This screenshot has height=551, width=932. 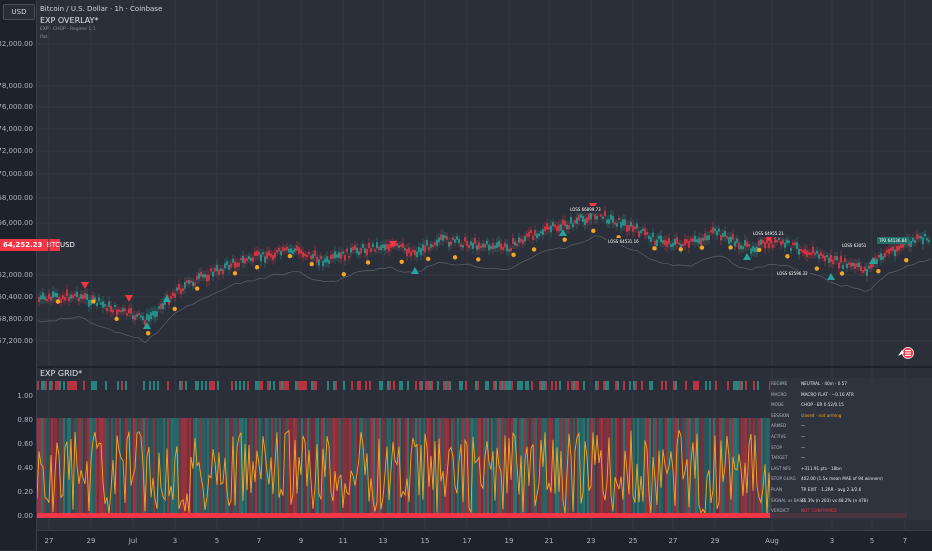 I want to click on pane-separator, so click(x=484, y=367).